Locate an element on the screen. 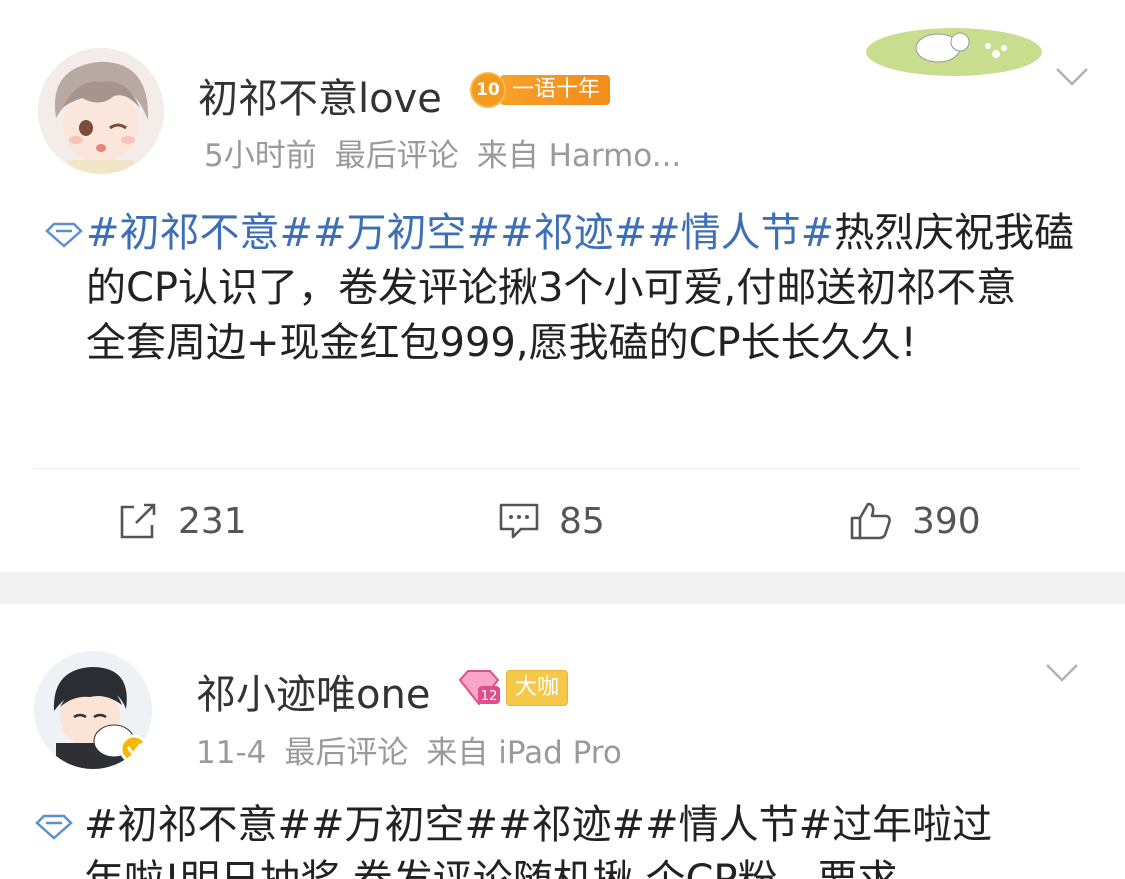 The width and height of the screenshot is (1125, 879). badge-tag: 大咖 is located at coordinates (537, 688).